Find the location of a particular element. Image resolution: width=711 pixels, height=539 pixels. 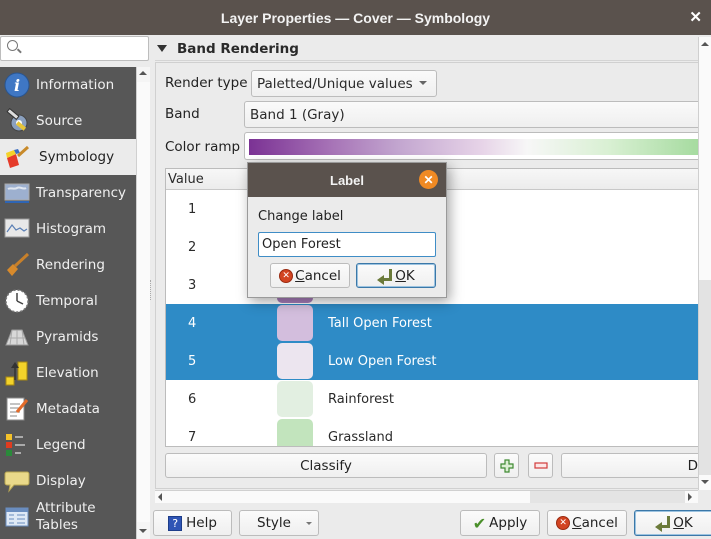

sidebar-item-metadata: Metadata is located at coordinates (68, 409).